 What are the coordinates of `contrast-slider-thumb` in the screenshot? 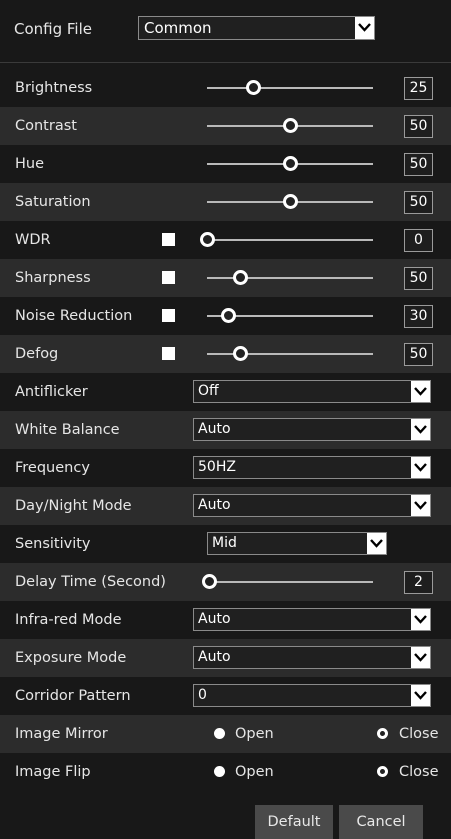 It's located at (290, 125).